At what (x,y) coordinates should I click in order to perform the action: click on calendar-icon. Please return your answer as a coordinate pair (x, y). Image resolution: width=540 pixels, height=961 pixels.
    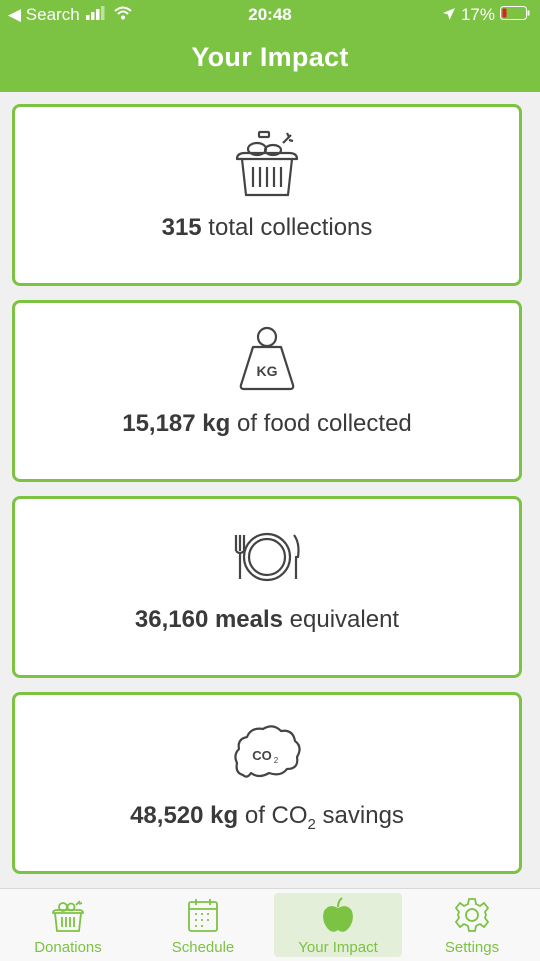
    Looking at the image, I should click on (203, 913).